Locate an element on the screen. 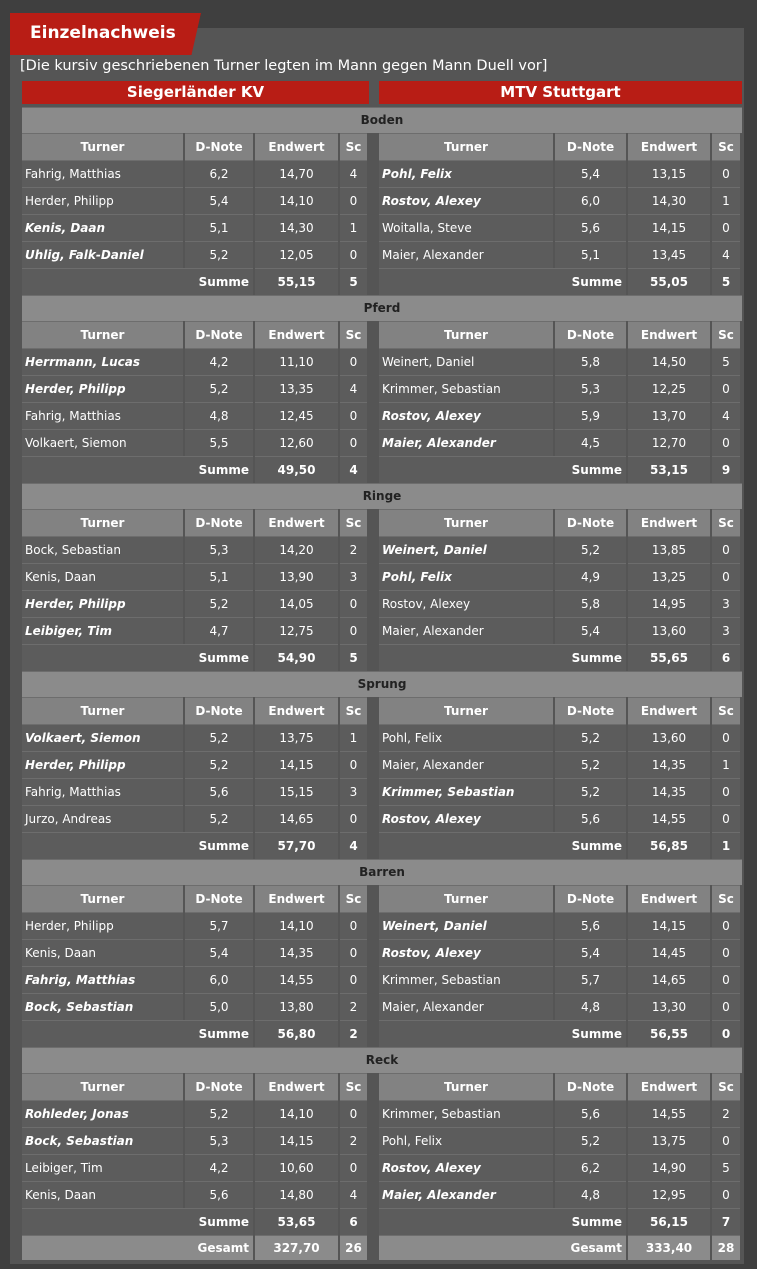  right-athlete-name: Krimmer, Sebastian is located at coordinates (466, 1113).